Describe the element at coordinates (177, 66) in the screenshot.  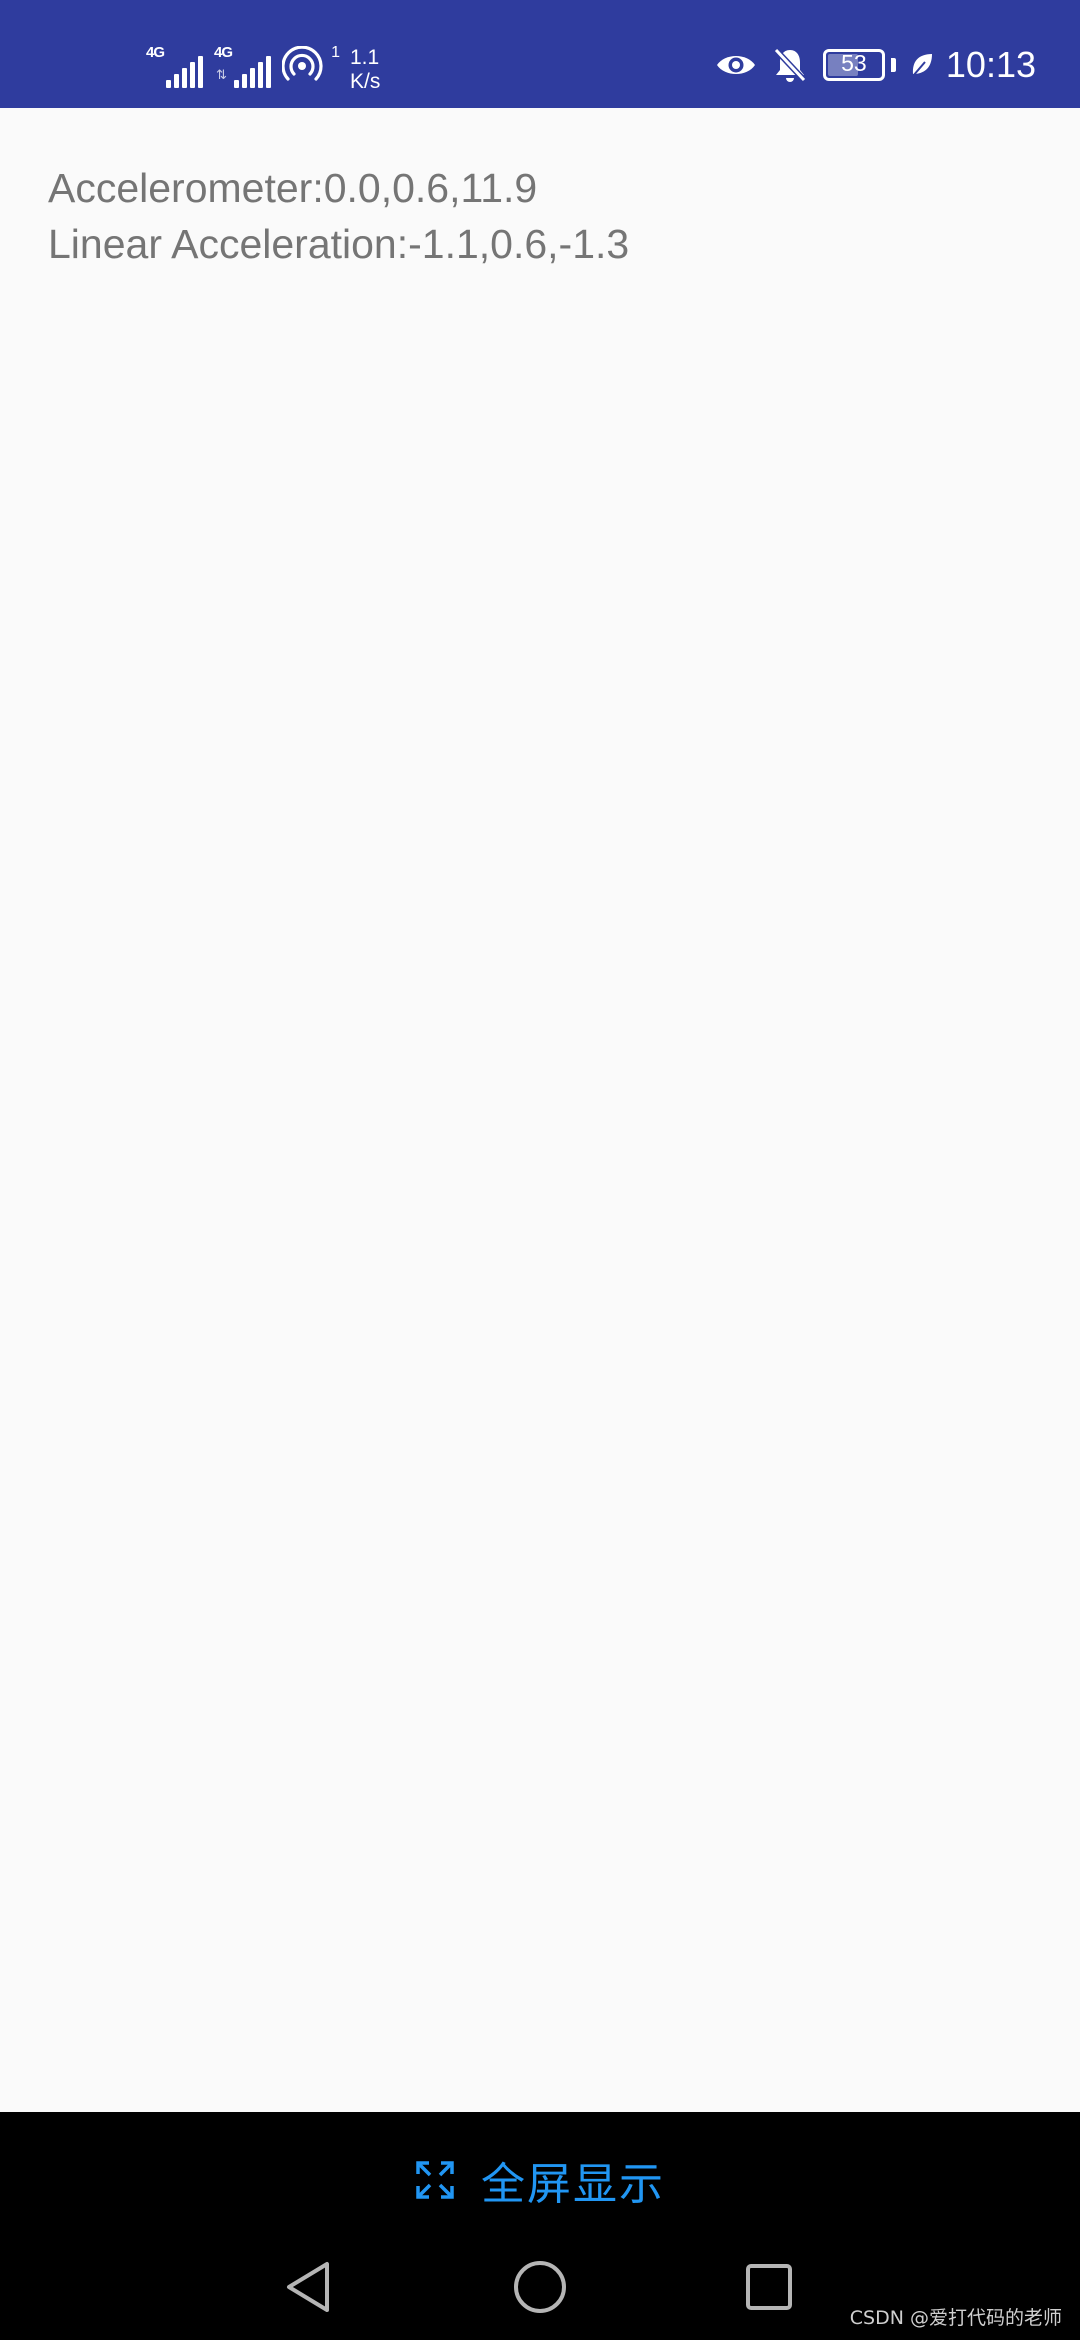
I see `sim1-signal-icon: 4G` at that location.